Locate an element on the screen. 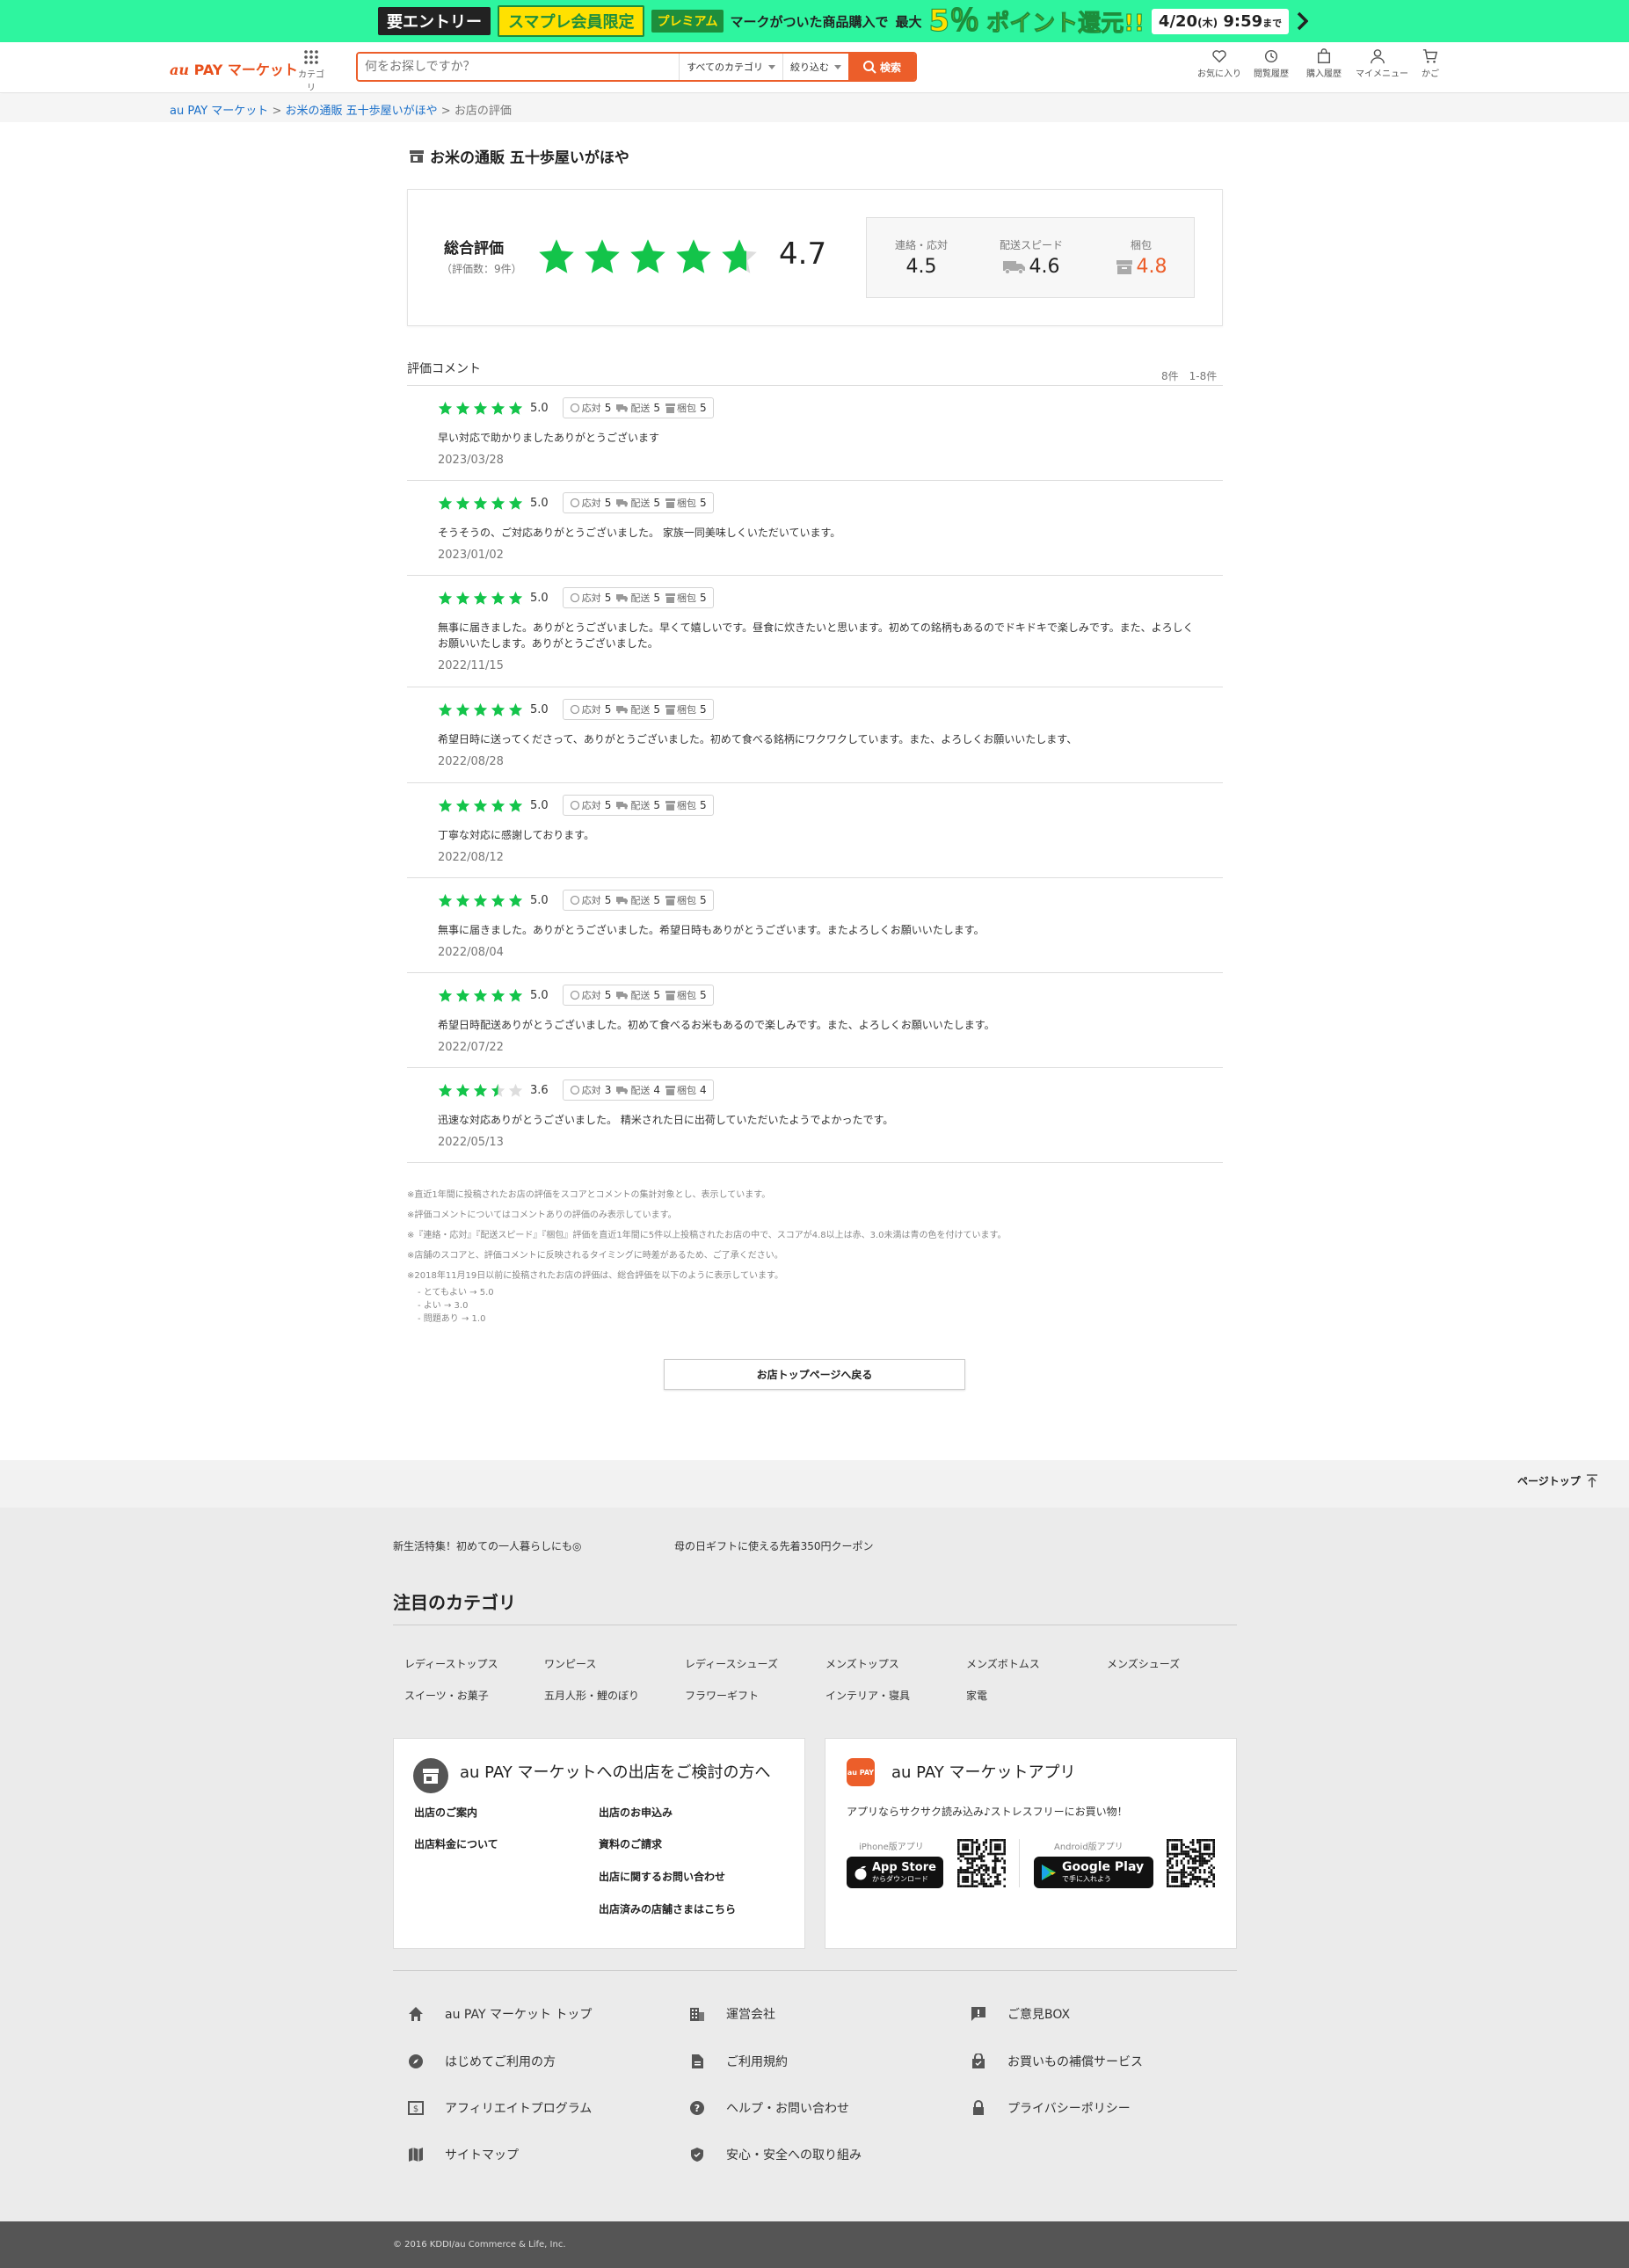 The width and height of the screenshot is (1629, 2268). review-date: 2023/03/28 is located at coordinates (471, 461).